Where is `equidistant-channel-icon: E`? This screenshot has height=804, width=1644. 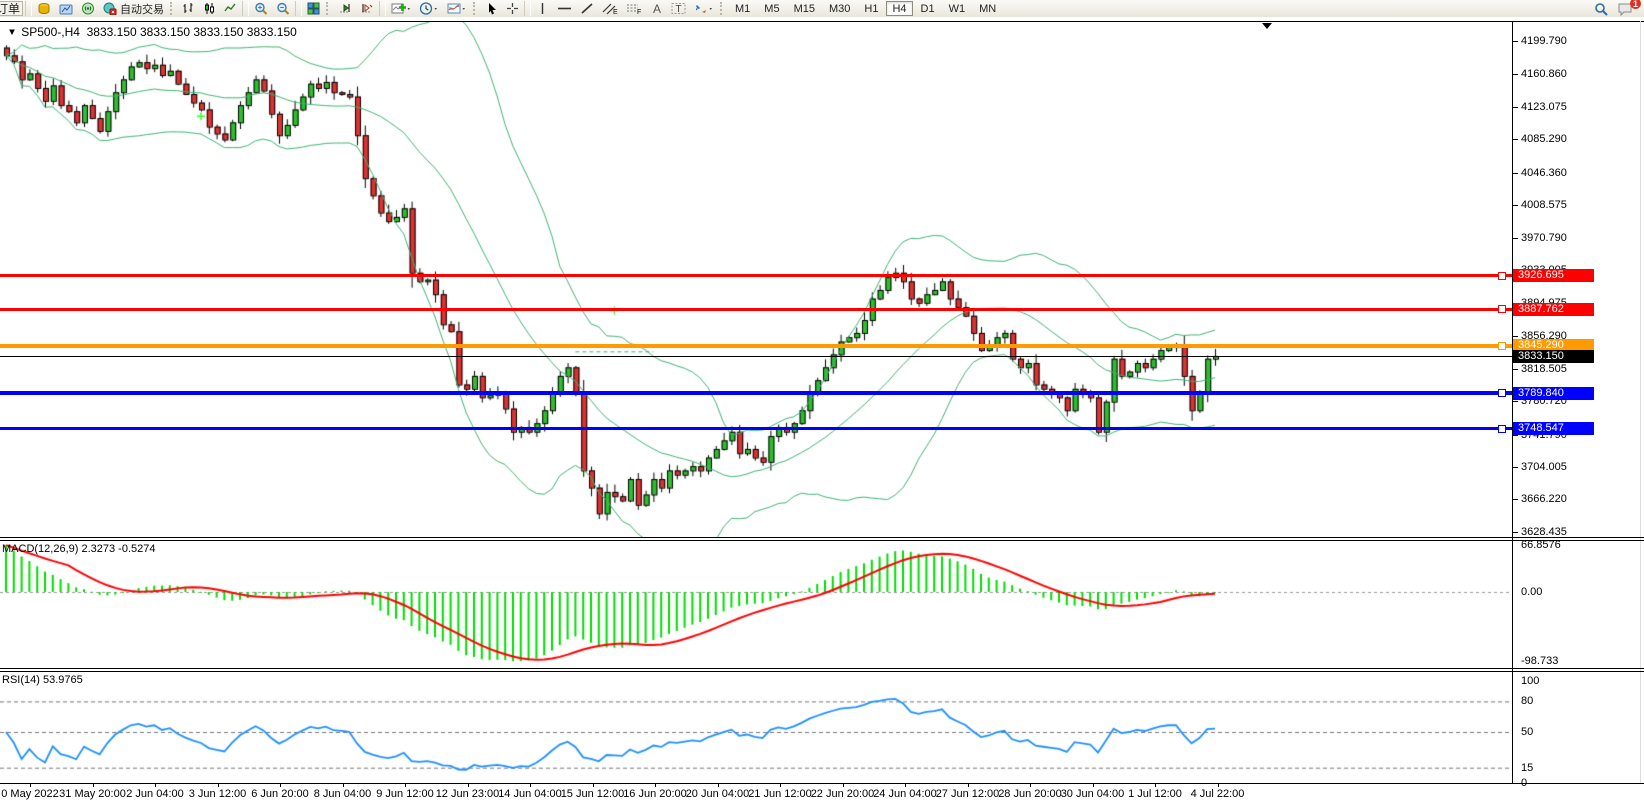
equidistant-channel-icon: E is located at coordinates (610, 9).